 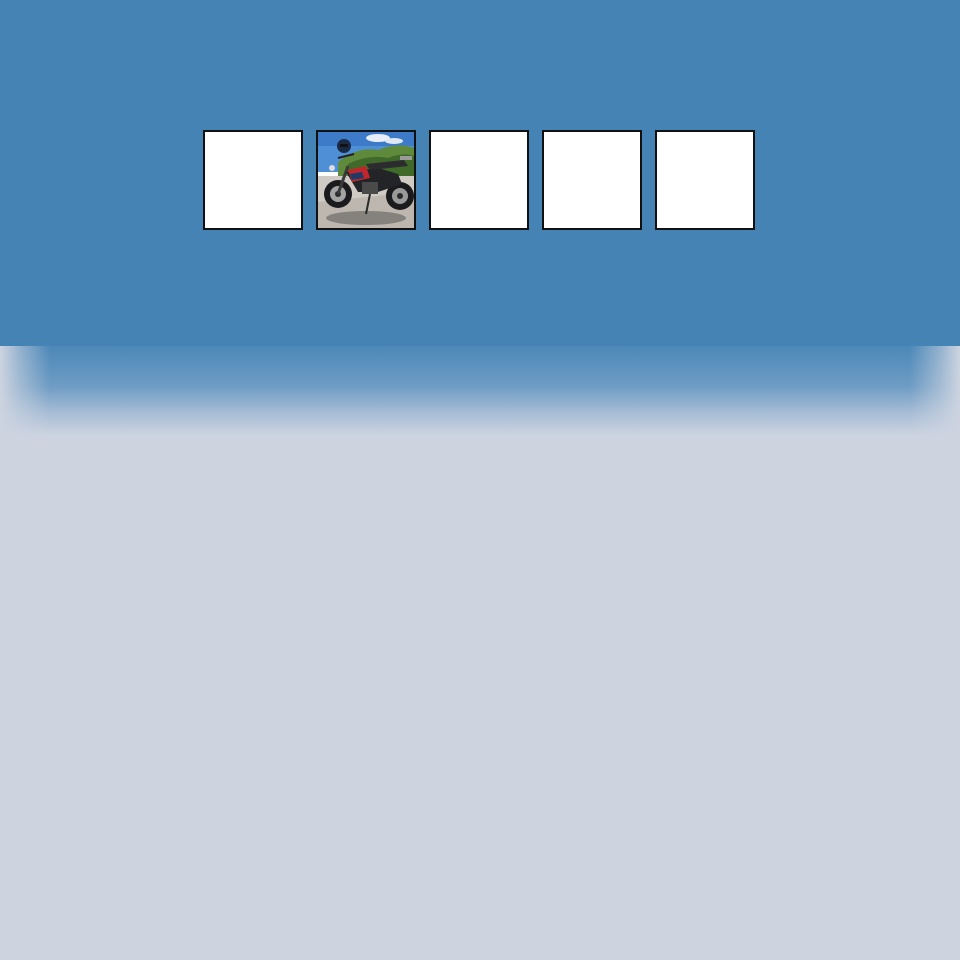 I want to click on motorcycle-photo, so click(x=366, y=180).